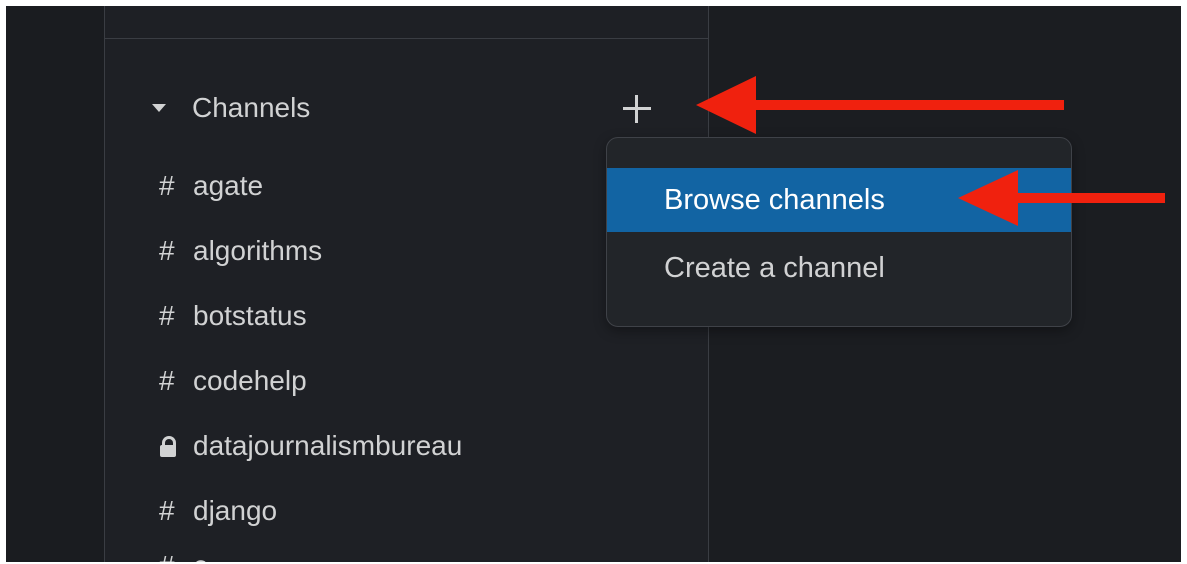 The height and width of the screenshot is (564, 1187). Describe the element at coordinates (251, 107) in the screenshot. I see `channels-section-title: Channels` at that location.